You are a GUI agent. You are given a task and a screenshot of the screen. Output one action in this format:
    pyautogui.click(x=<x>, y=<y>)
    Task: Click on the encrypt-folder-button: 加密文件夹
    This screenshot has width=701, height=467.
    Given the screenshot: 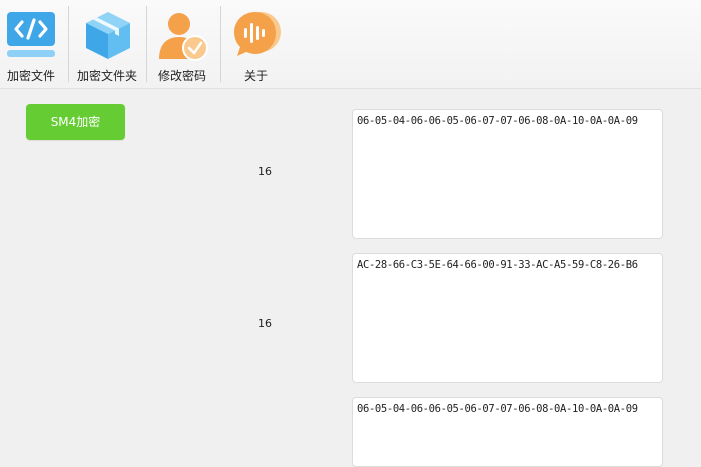 What is the action you would take?
    pyautogui.click(x=107, y=44)
    